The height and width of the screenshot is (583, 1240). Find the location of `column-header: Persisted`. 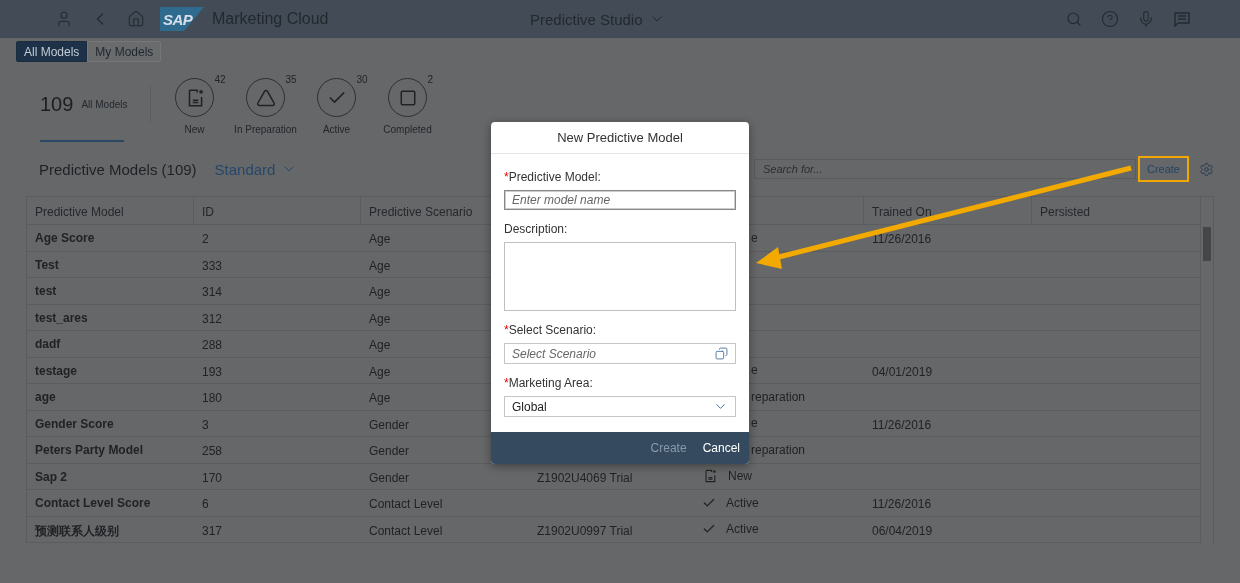

column-header: Persisted is located at coordinates (1065, 212).